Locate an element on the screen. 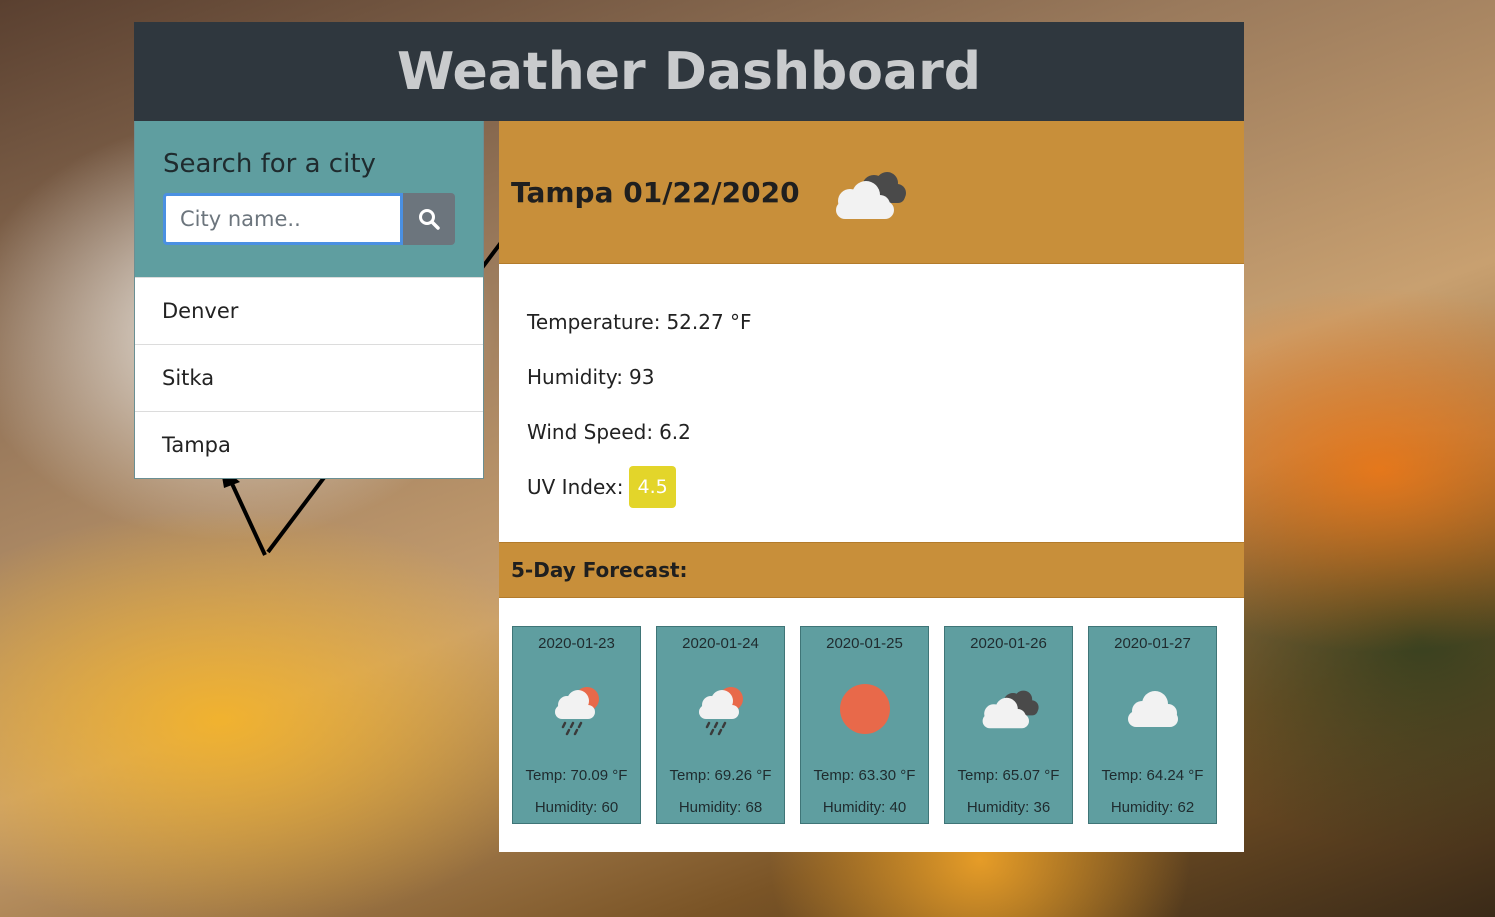 Image resolution: width=1495 pixels, height=917 pixels. current-weather-header: Tampa 01/22/2020 is located at coordinates (871, 192).